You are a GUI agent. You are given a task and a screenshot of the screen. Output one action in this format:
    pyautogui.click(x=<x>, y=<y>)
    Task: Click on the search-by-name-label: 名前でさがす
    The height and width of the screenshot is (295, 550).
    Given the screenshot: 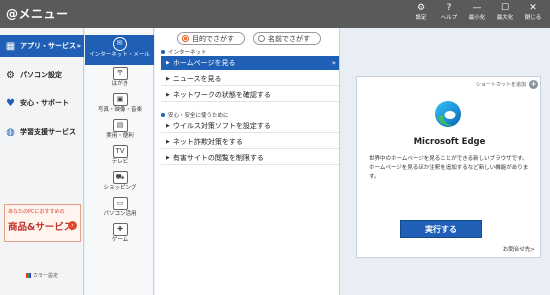 What is the action you would take?
    pyautogui.click(x=289, y=38)
    